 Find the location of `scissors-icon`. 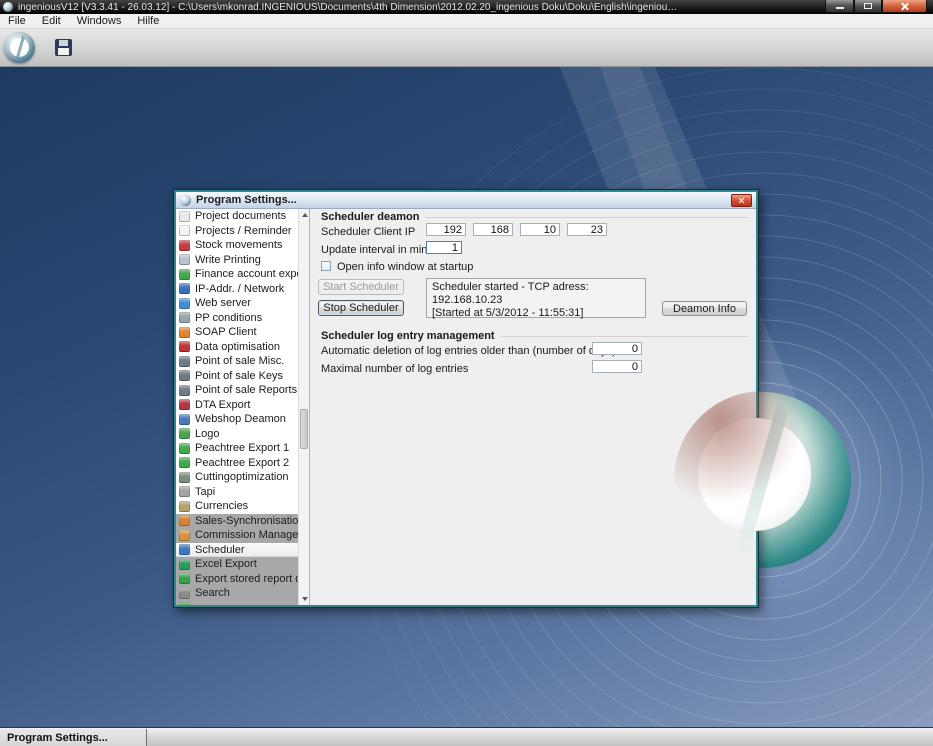

scissors-icon is located at coordinates (184, 477).